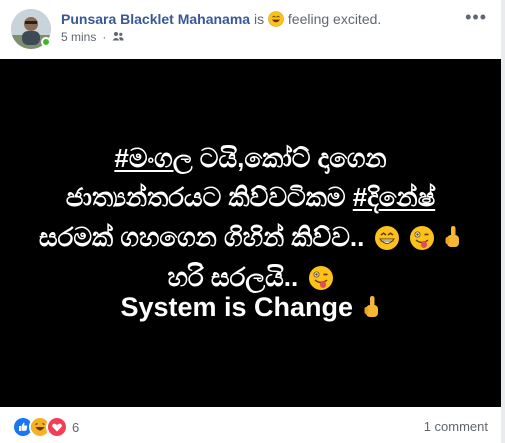  What do you see at coordinates (422, 241) in the screenshot?
I see `crazy-face-emoji-icon` at bounding box center [422, 241].